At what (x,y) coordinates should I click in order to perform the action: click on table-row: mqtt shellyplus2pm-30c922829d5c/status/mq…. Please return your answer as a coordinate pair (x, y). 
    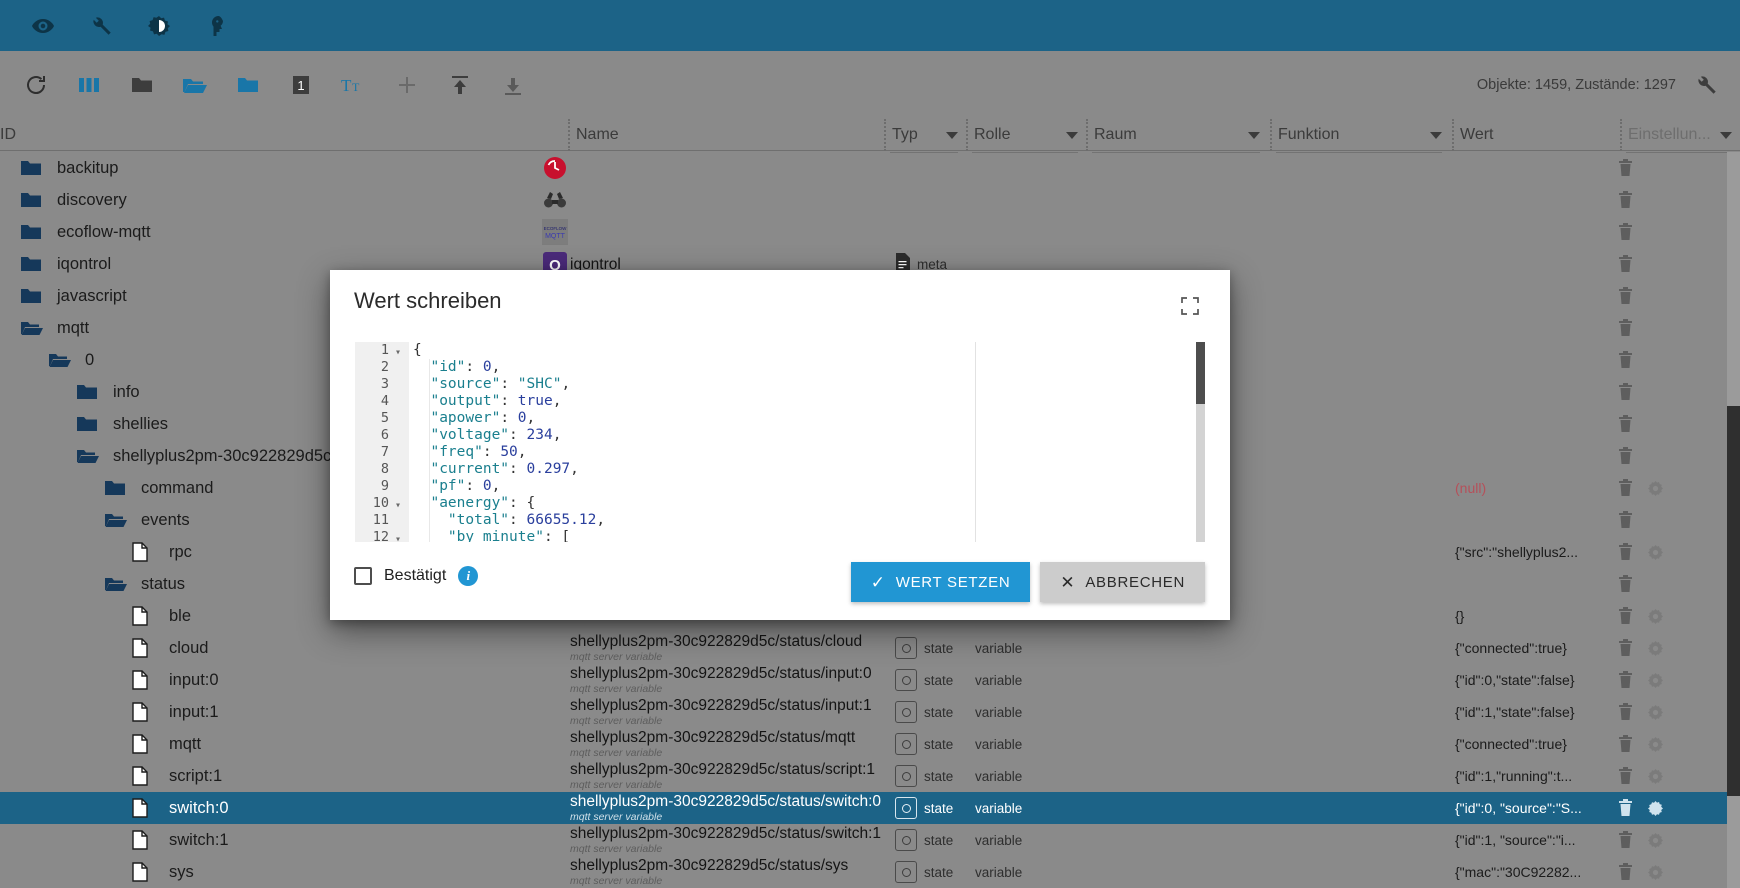
    Looking at the image, I should click on (863, 744).